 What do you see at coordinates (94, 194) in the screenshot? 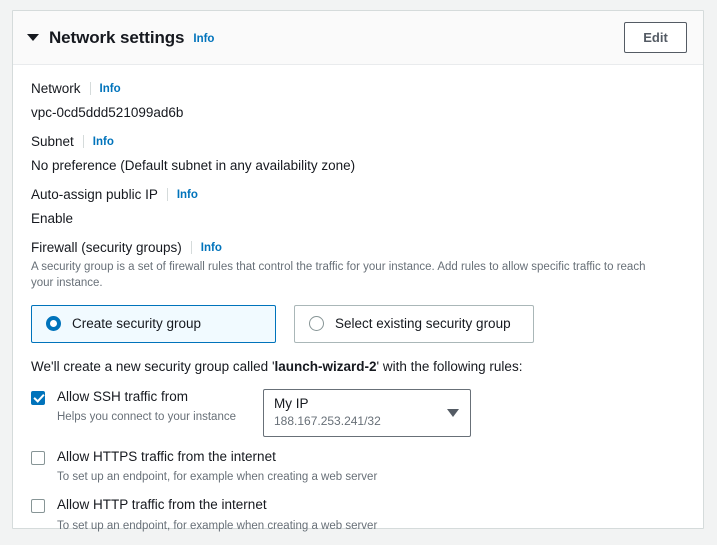
I see `auto-assign-ip-label: Auto-assign public IP` at bounding box center [94, 194].